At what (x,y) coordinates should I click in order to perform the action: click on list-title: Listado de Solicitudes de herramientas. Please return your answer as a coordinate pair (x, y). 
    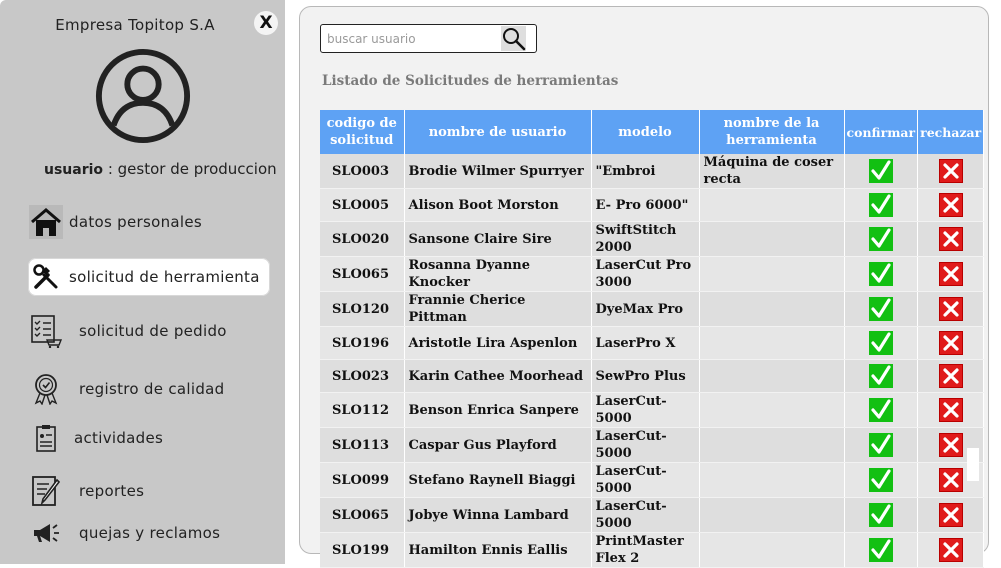
    Looking at the image, I should click on (470, 81).